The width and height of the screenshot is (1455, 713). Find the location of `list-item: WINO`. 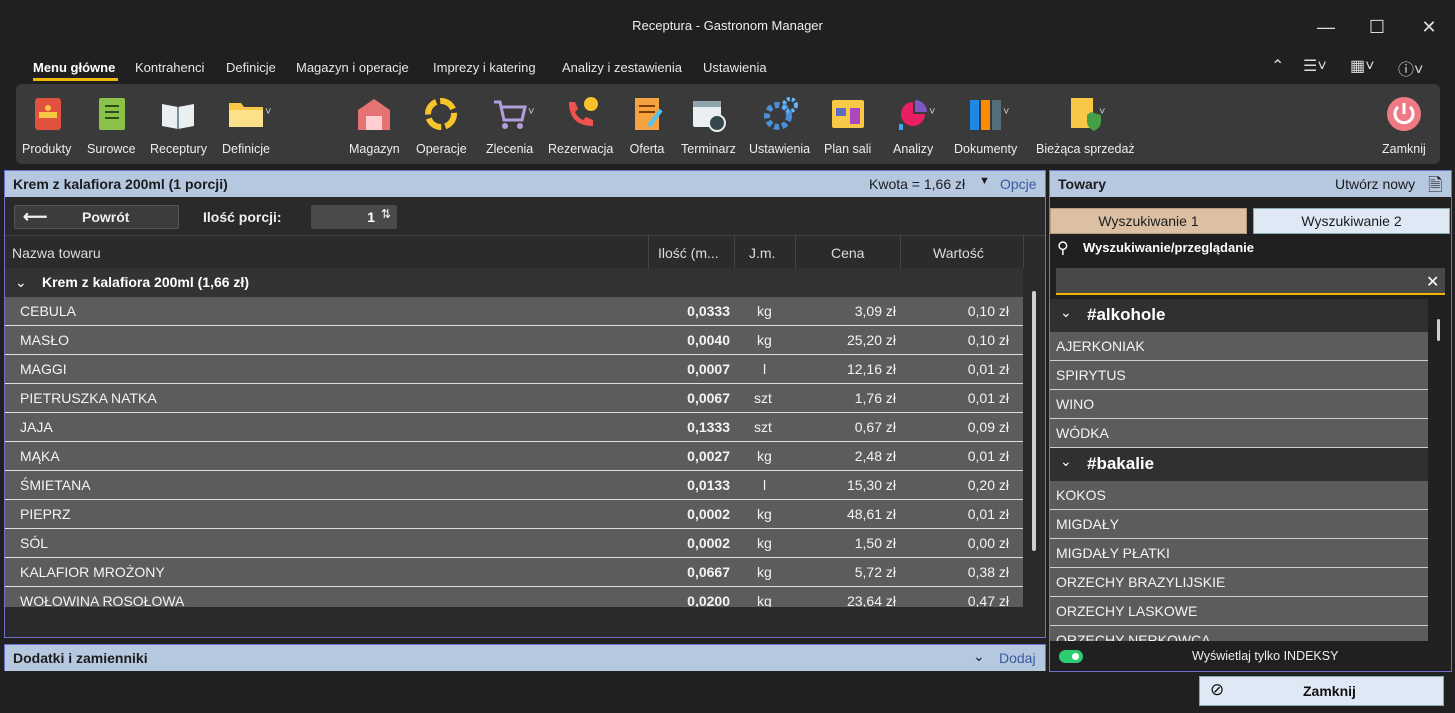

list-item: WINO is located at coordinates (1239, 404).